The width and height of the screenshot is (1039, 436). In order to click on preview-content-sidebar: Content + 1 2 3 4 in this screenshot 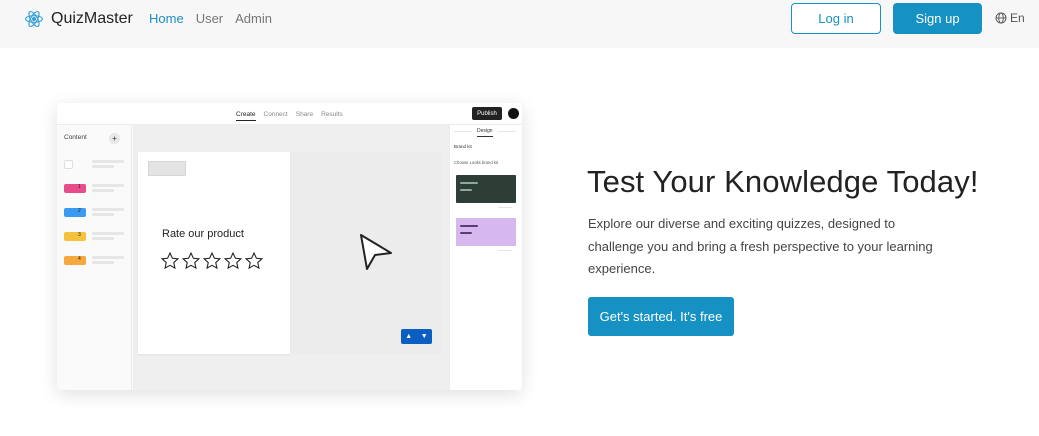, I will do `click(94, 257)`.